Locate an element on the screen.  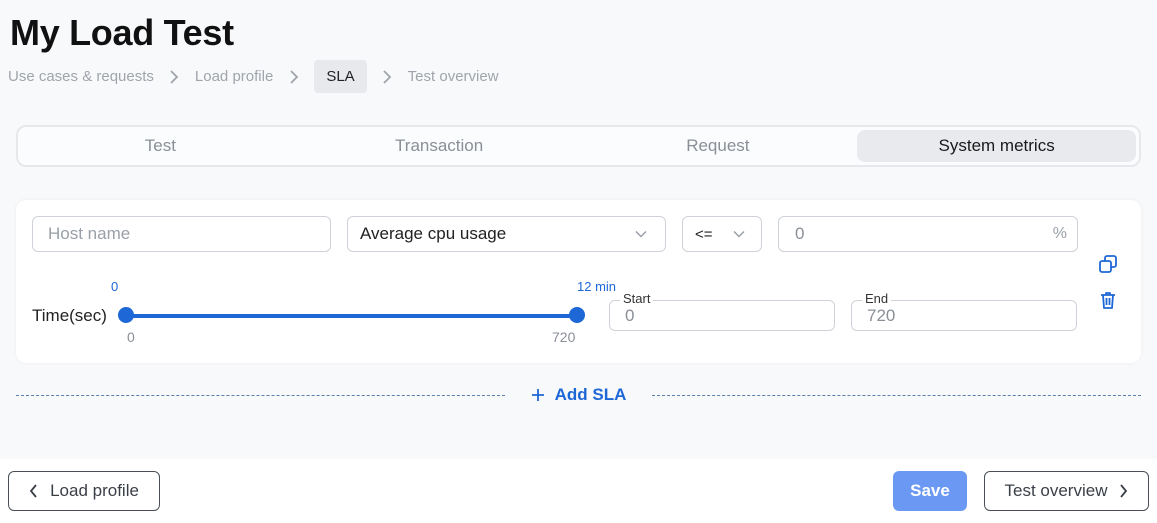
time-range-slider is located at coordinates (351, 316).